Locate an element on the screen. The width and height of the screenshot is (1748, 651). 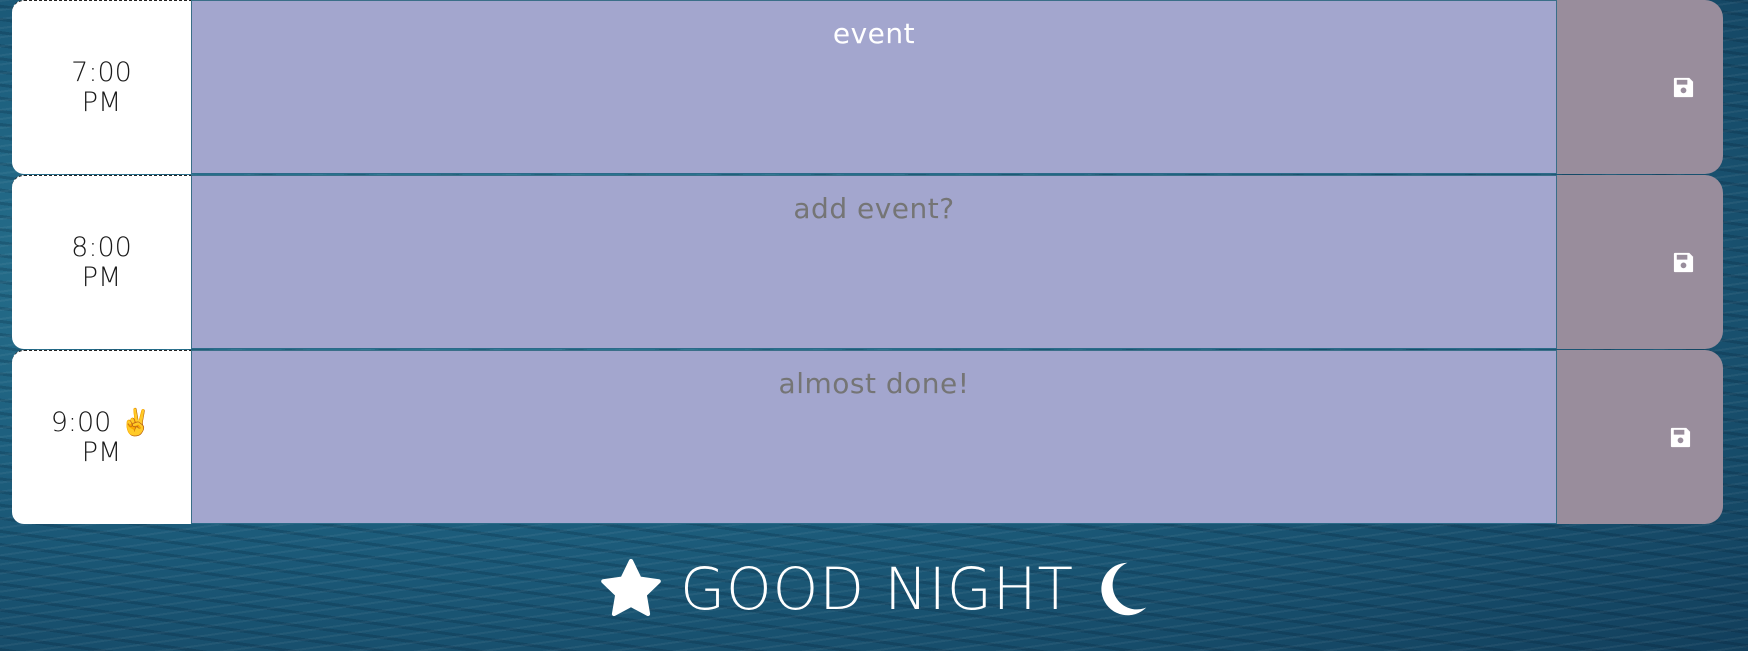
footer: GOOD NIGHT is located at coordinates (874, 589).